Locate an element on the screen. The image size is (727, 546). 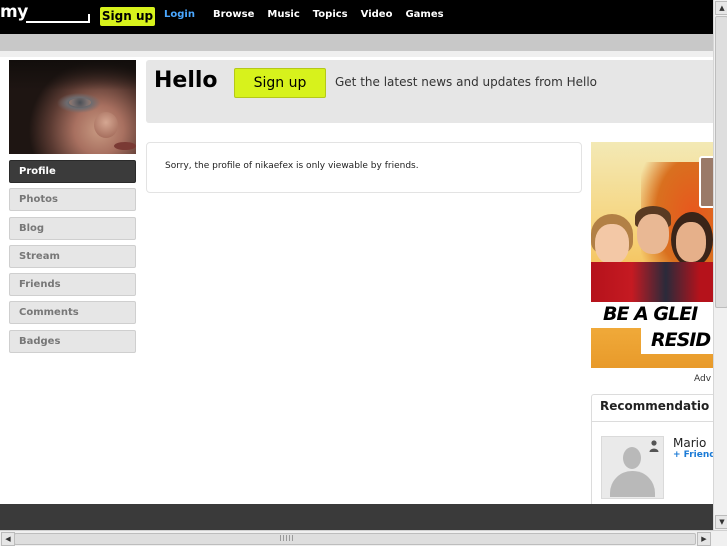
sidebar-item-label: Stream is located at coordinates (39, 256).